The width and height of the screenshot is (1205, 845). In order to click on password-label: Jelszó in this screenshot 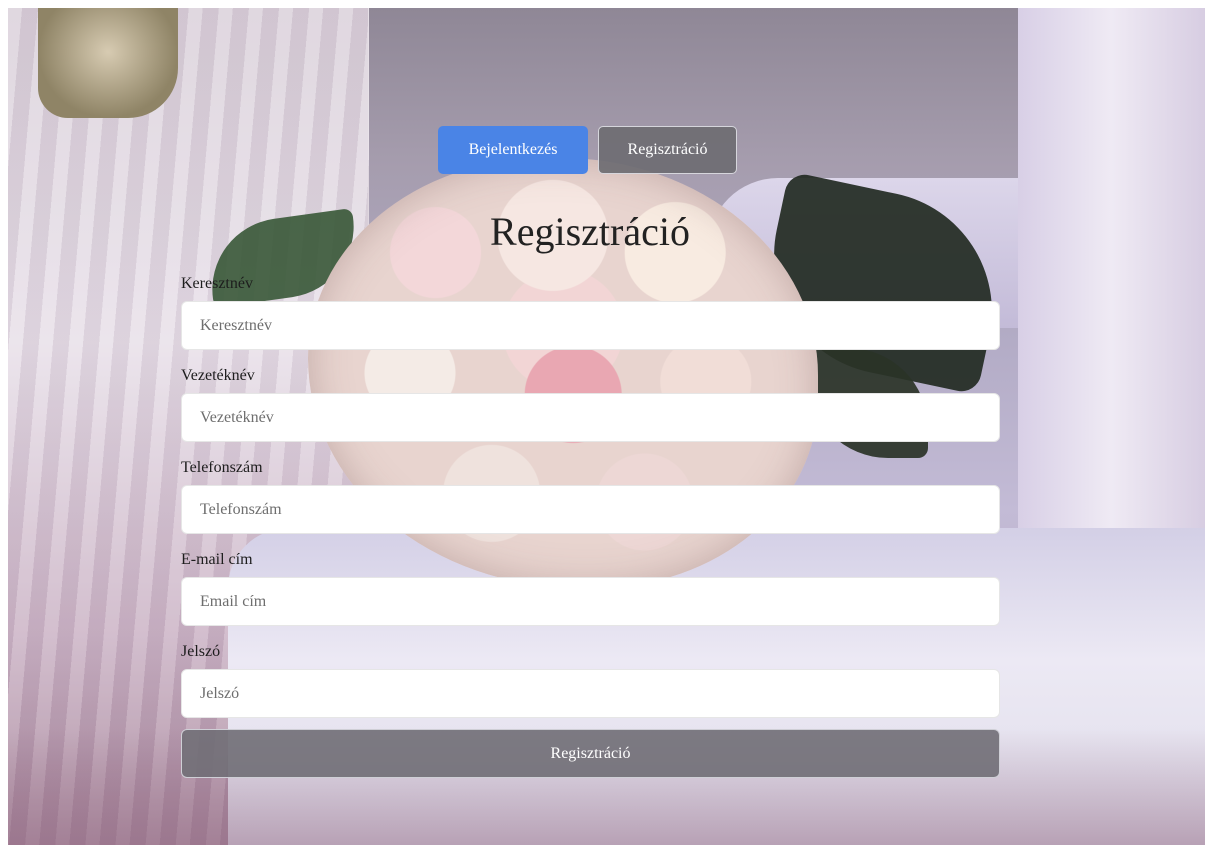, I will do `click(201, 651)`.